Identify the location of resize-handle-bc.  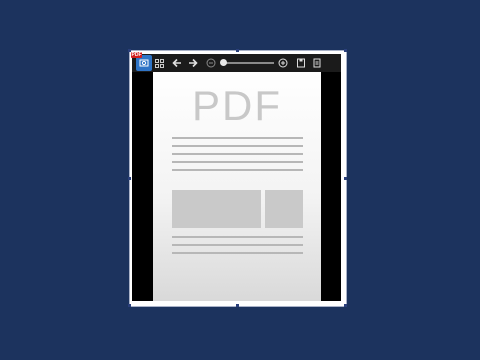
(237, 305).